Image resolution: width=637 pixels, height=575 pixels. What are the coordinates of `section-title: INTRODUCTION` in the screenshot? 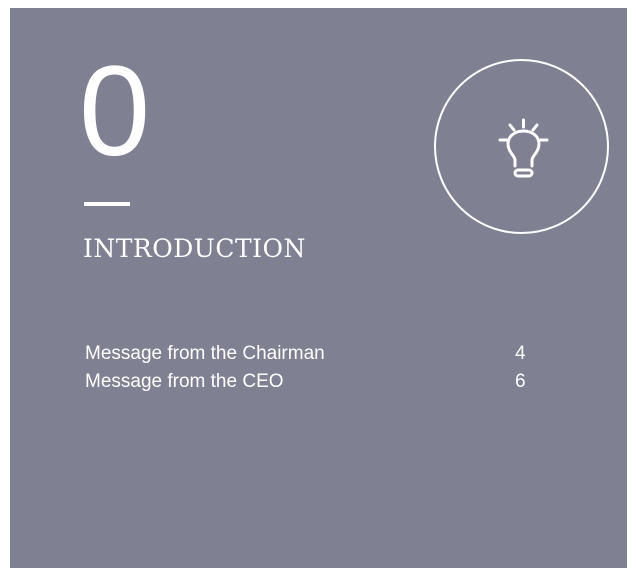 It's located at (194, 248).